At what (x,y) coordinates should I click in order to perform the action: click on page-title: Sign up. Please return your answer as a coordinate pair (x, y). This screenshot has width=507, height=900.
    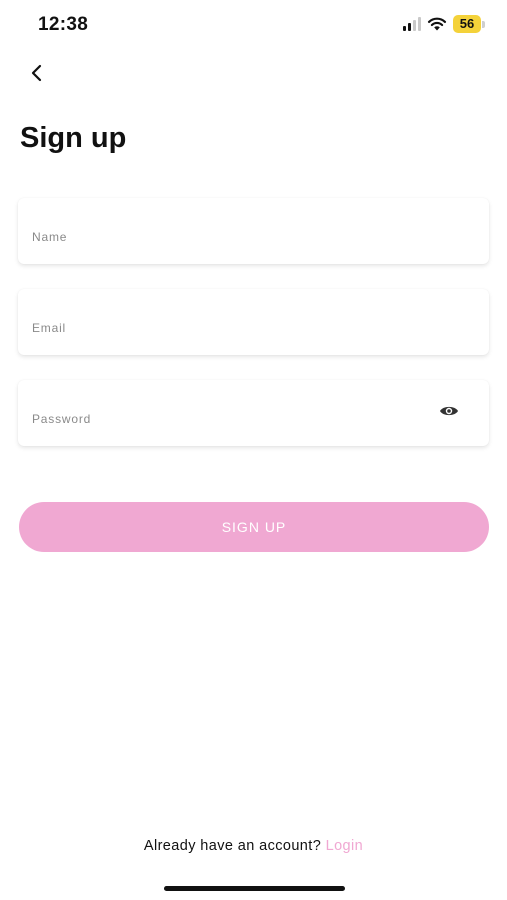
    Looking at the image, I should click on (73, 138).